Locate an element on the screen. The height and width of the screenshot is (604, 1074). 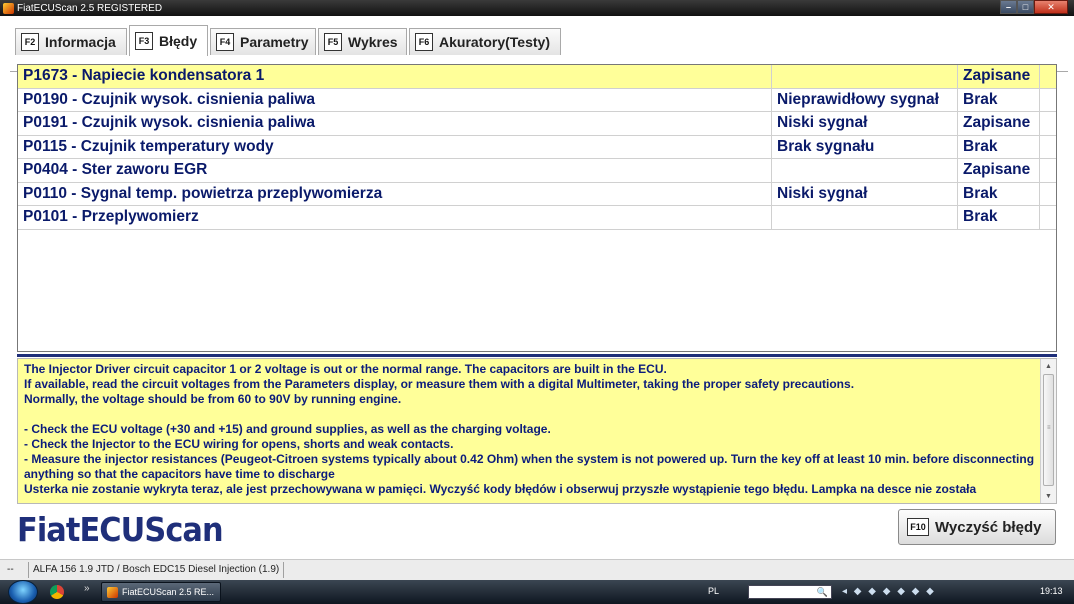
grip-icon: ≡ is located at coordinates (1049, 428).